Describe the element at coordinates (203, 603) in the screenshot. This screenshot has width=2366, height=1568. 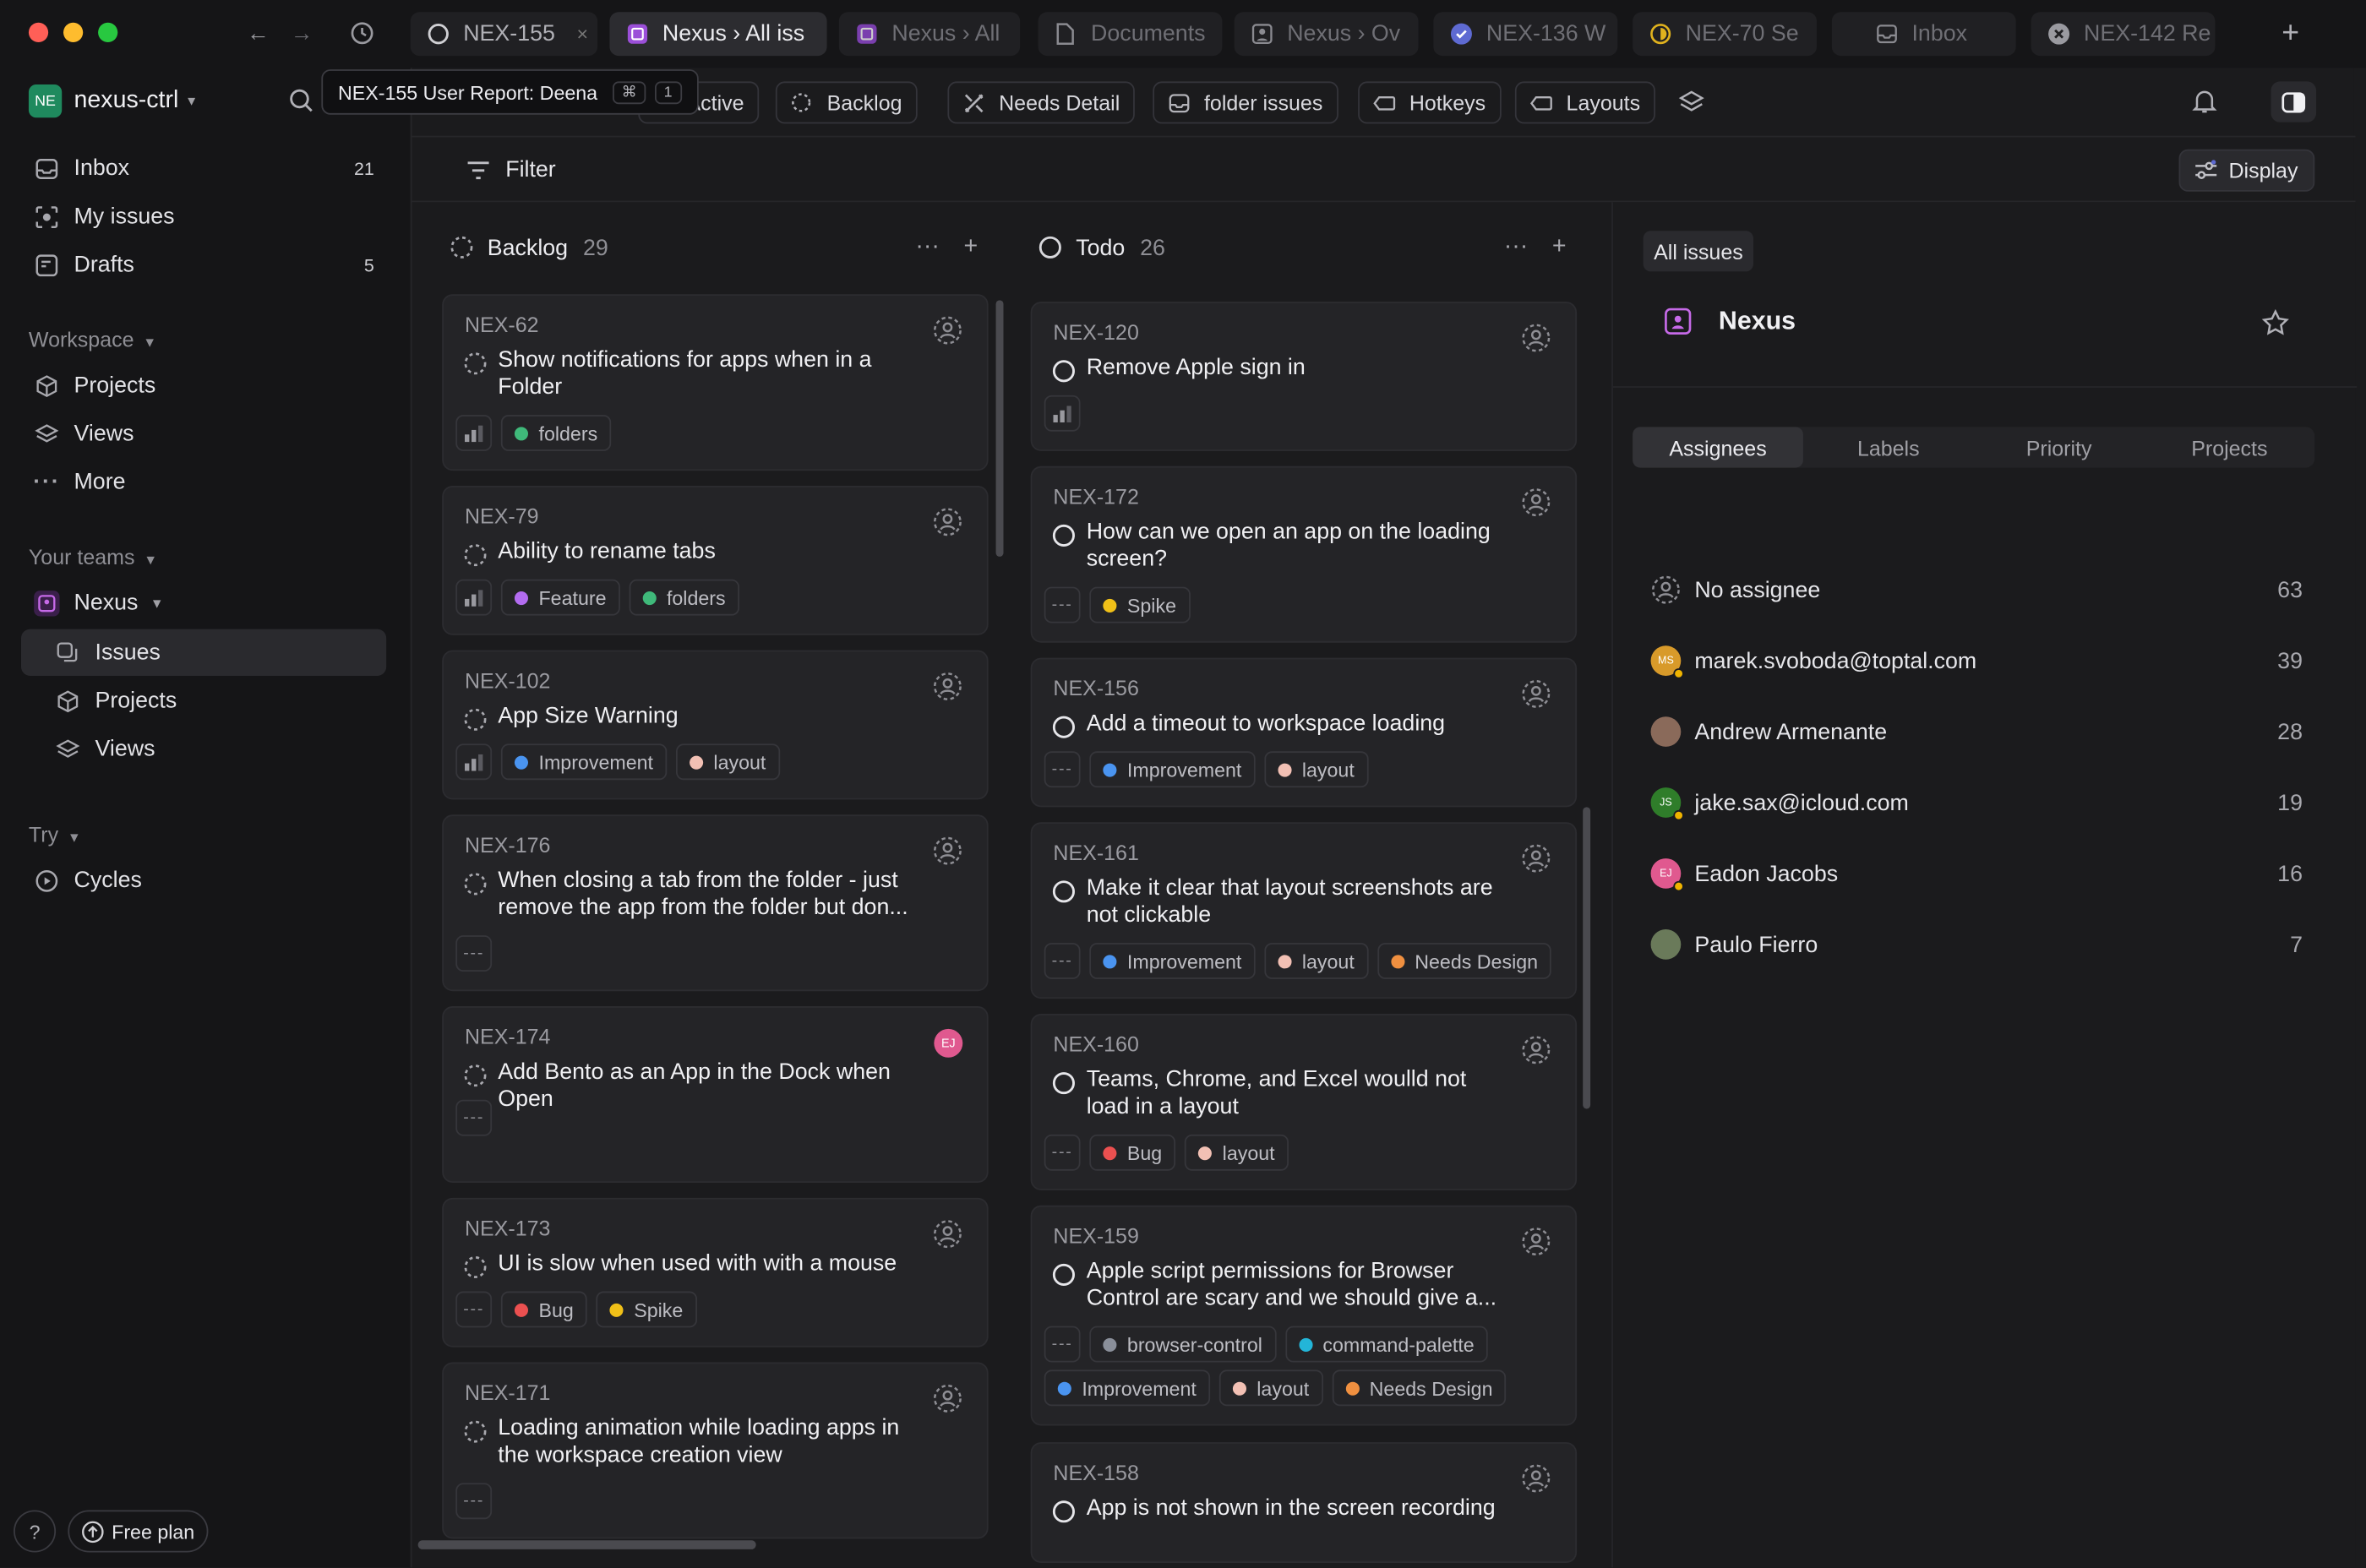
I see `sidebar-item-team-nexus: Nexus ▼` at that location.